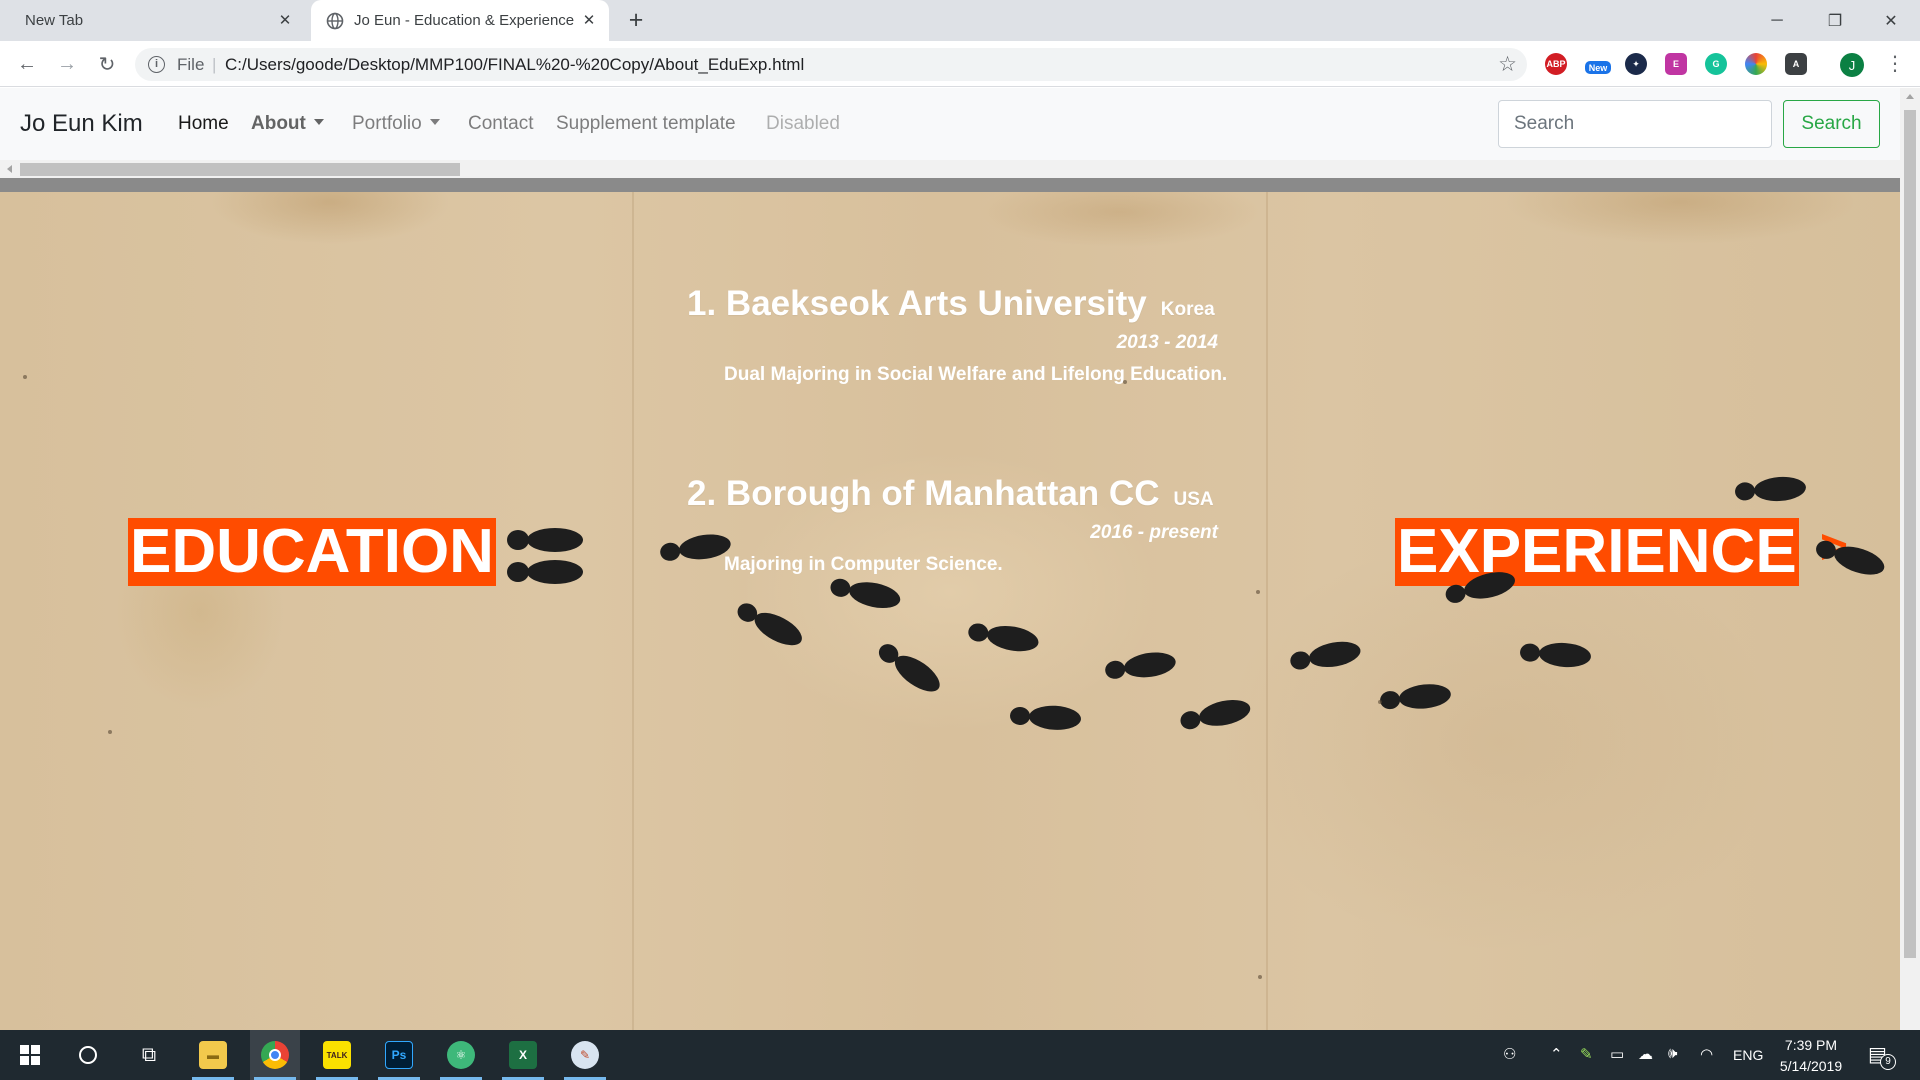 The image size is (1920, 1080). Describe the element at coordinates (387, 123) in the screenshot. I see `nav-portfolio-label: Portfolio` at that location.